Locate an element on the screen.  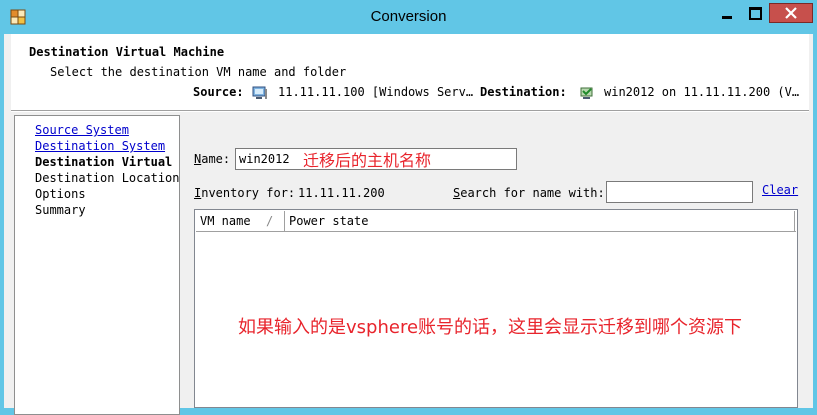
close-icon is located at coordinates (791, 13).